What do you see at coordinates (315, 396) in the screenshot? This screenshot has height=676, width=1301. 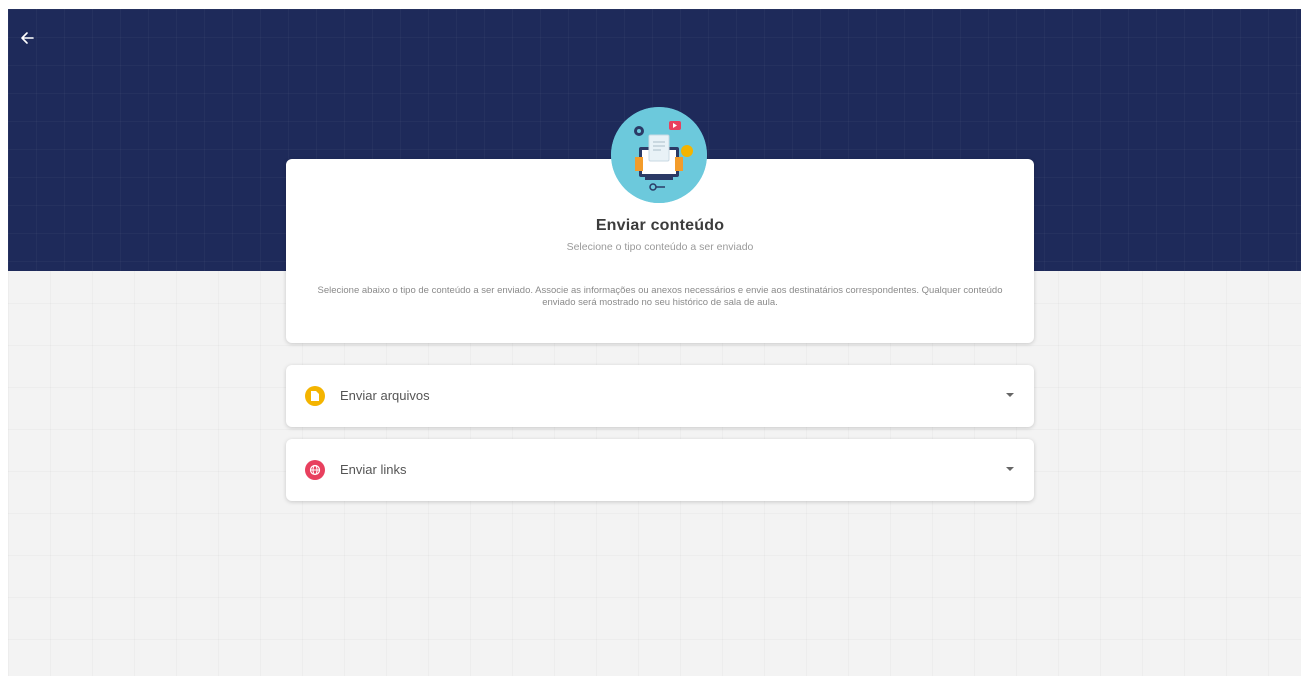 I see `file-icon` at bounding box center [315, 396].